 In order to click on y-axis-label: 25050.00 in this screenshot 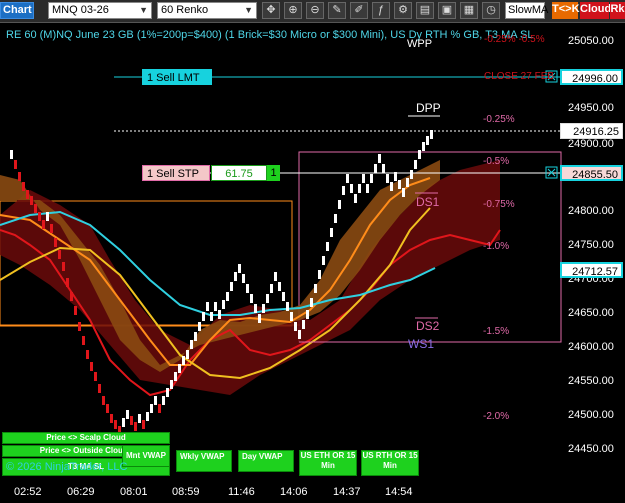, I will do `click(591, 41)`.